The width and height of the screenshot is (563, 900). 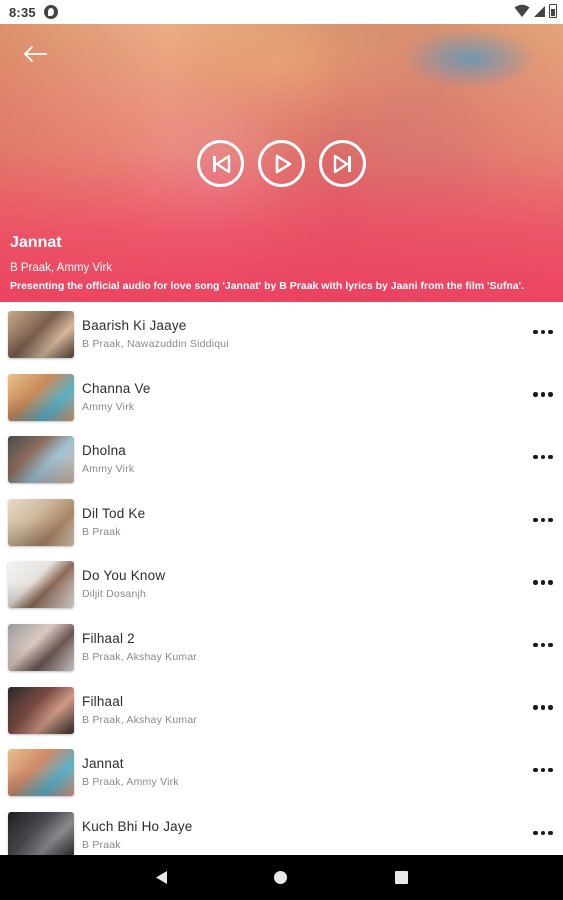 I want to click on now-playing-artists: B Praak, Ammy Virk, so click(x=61, y=268).